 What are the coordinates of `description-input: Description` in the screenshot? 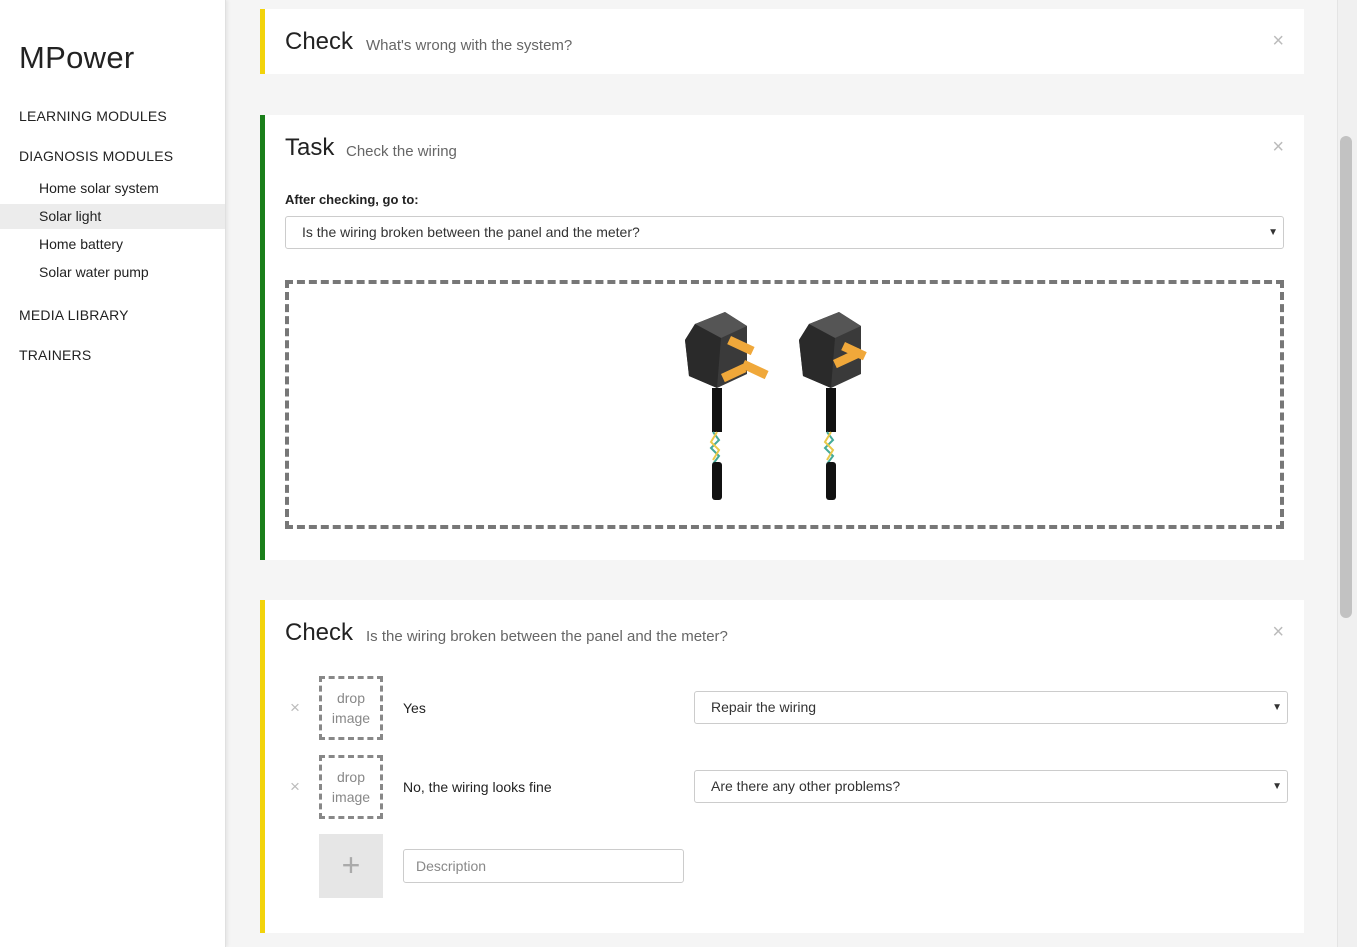 It's located at (543, 866).